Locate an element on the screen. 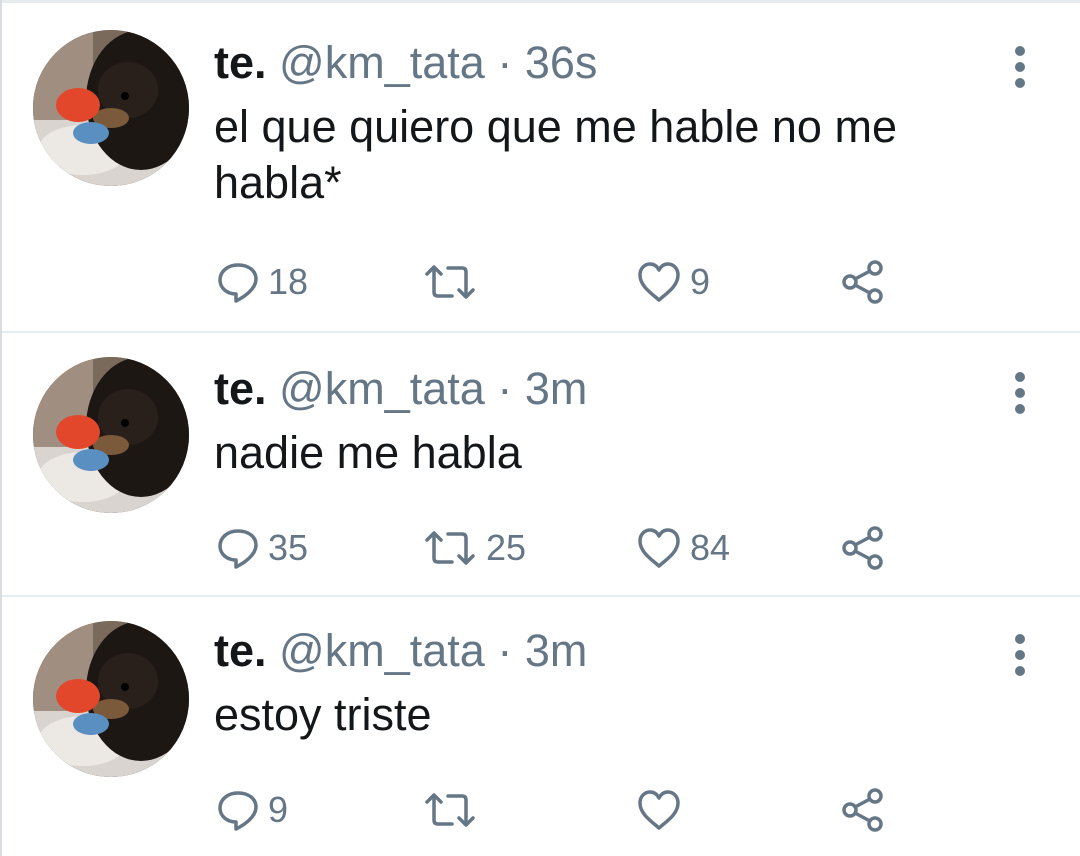  reply-count: 18 is located at coordinates (288, 281).